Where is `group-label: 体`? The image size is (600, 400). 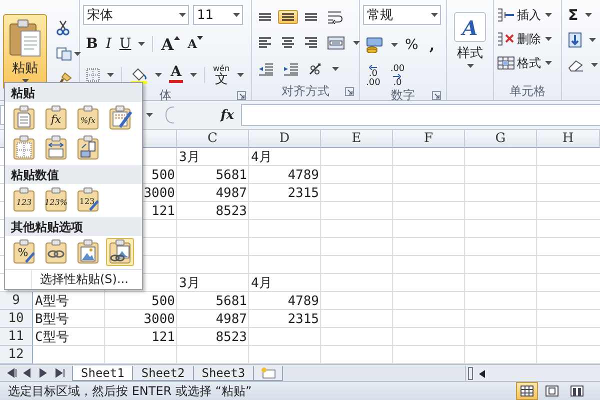 group-label: 体 is located at coordinates (166, 95).